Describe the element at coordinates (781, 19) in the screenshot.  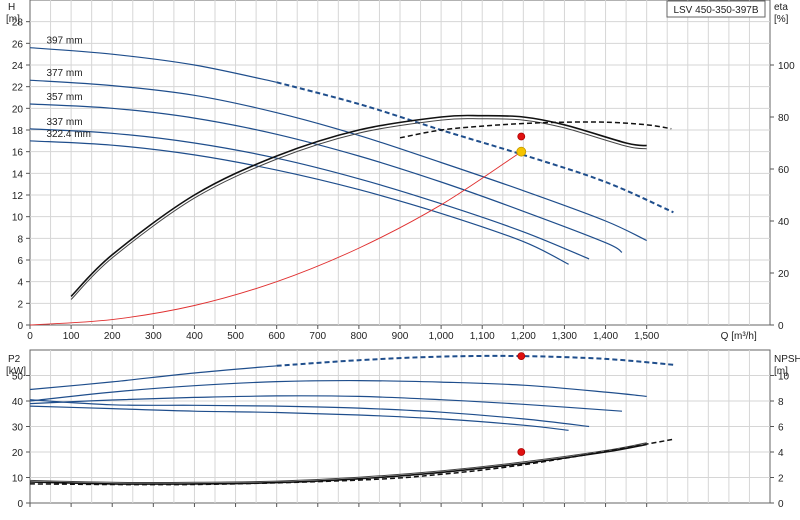
I see `head-yunit-right: [%]` at that location.